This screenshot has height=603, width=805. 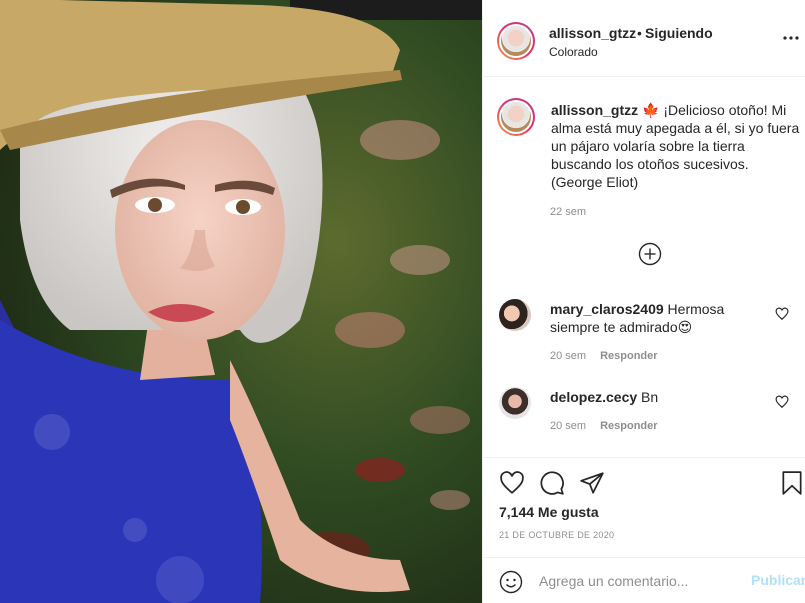 I want to click on comment-text: Bn, so click(x=650, y=397).